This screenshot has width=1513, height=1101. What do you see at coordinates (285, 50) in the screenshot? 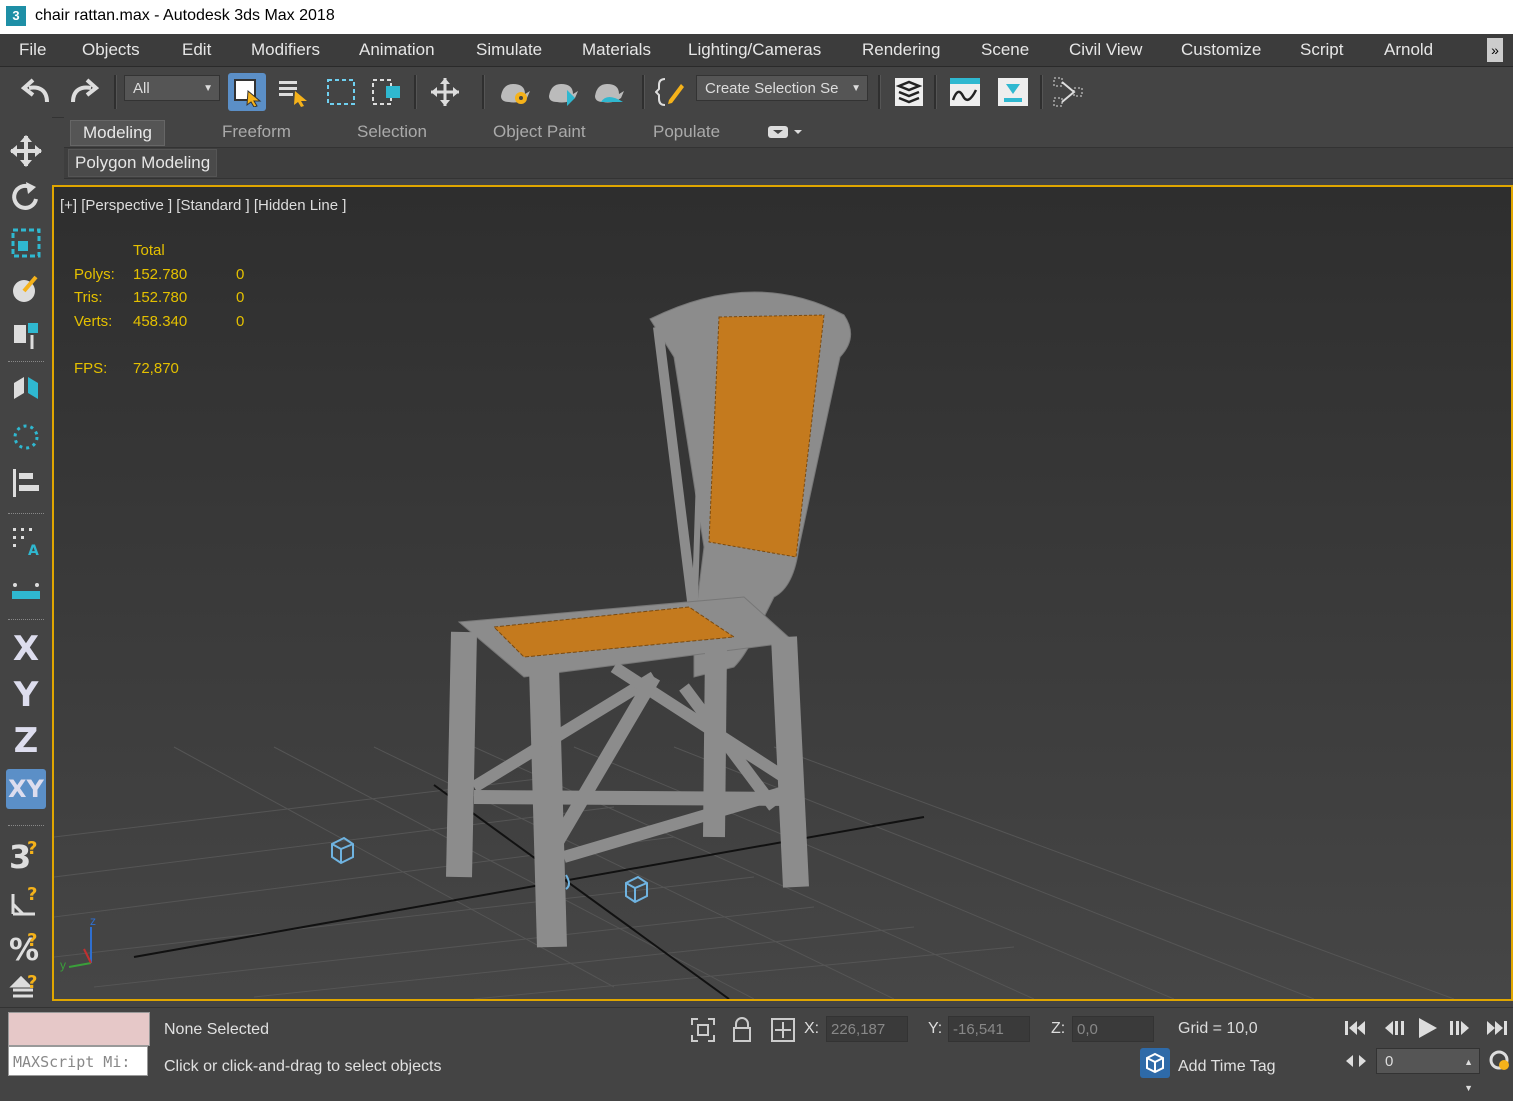
I see `menu-modifiers: Modifiers` at bounding box center [285, 50].